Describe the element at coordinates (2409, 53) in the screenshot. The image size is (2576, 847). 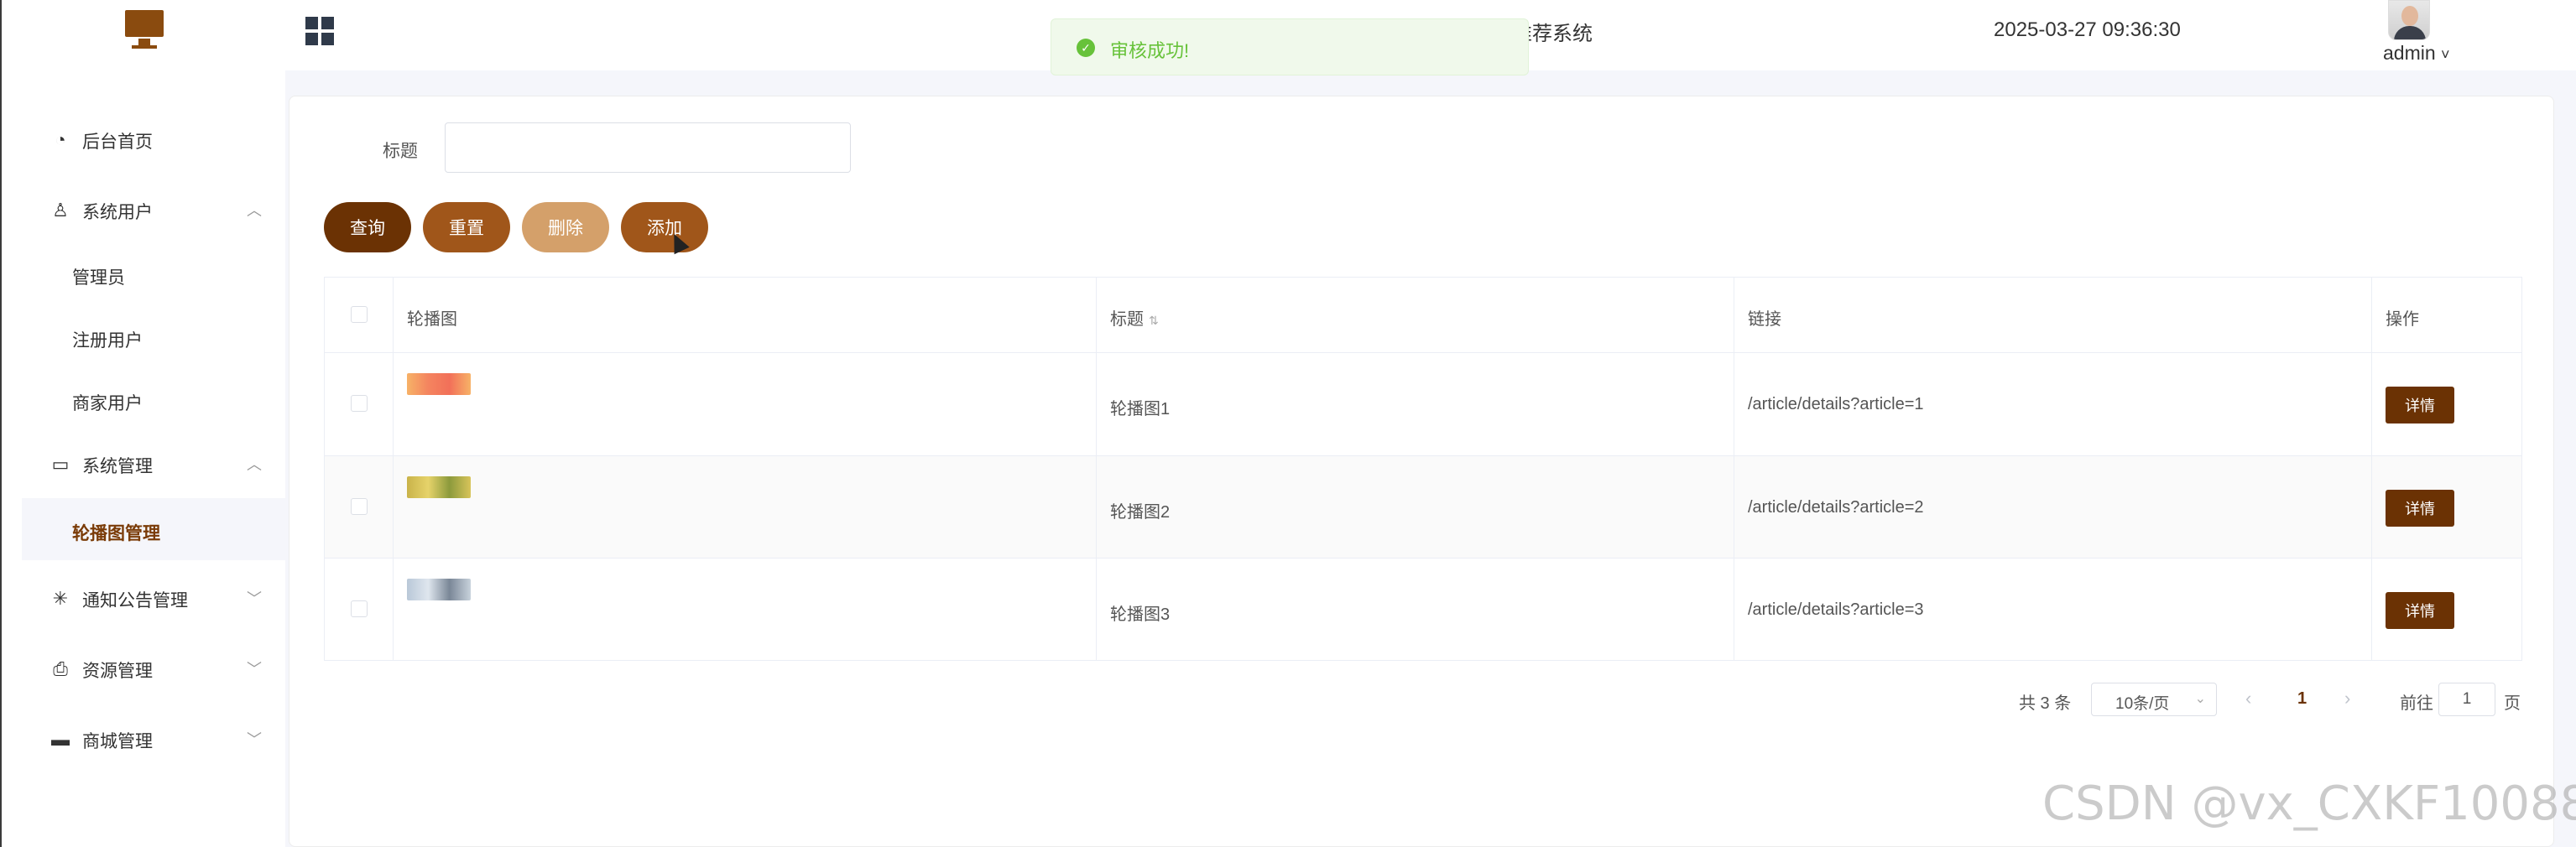
I see `username: admin` at that location.